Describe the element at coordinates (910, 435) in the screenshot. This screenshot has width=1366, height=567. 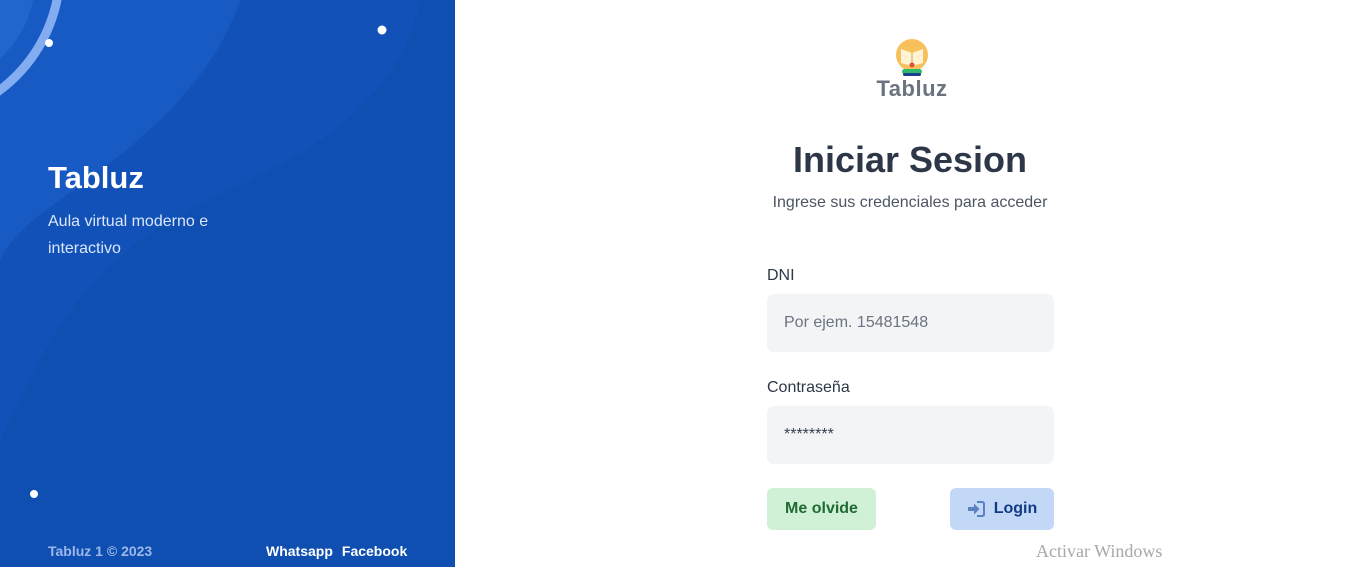
I see `password-input` at that location.